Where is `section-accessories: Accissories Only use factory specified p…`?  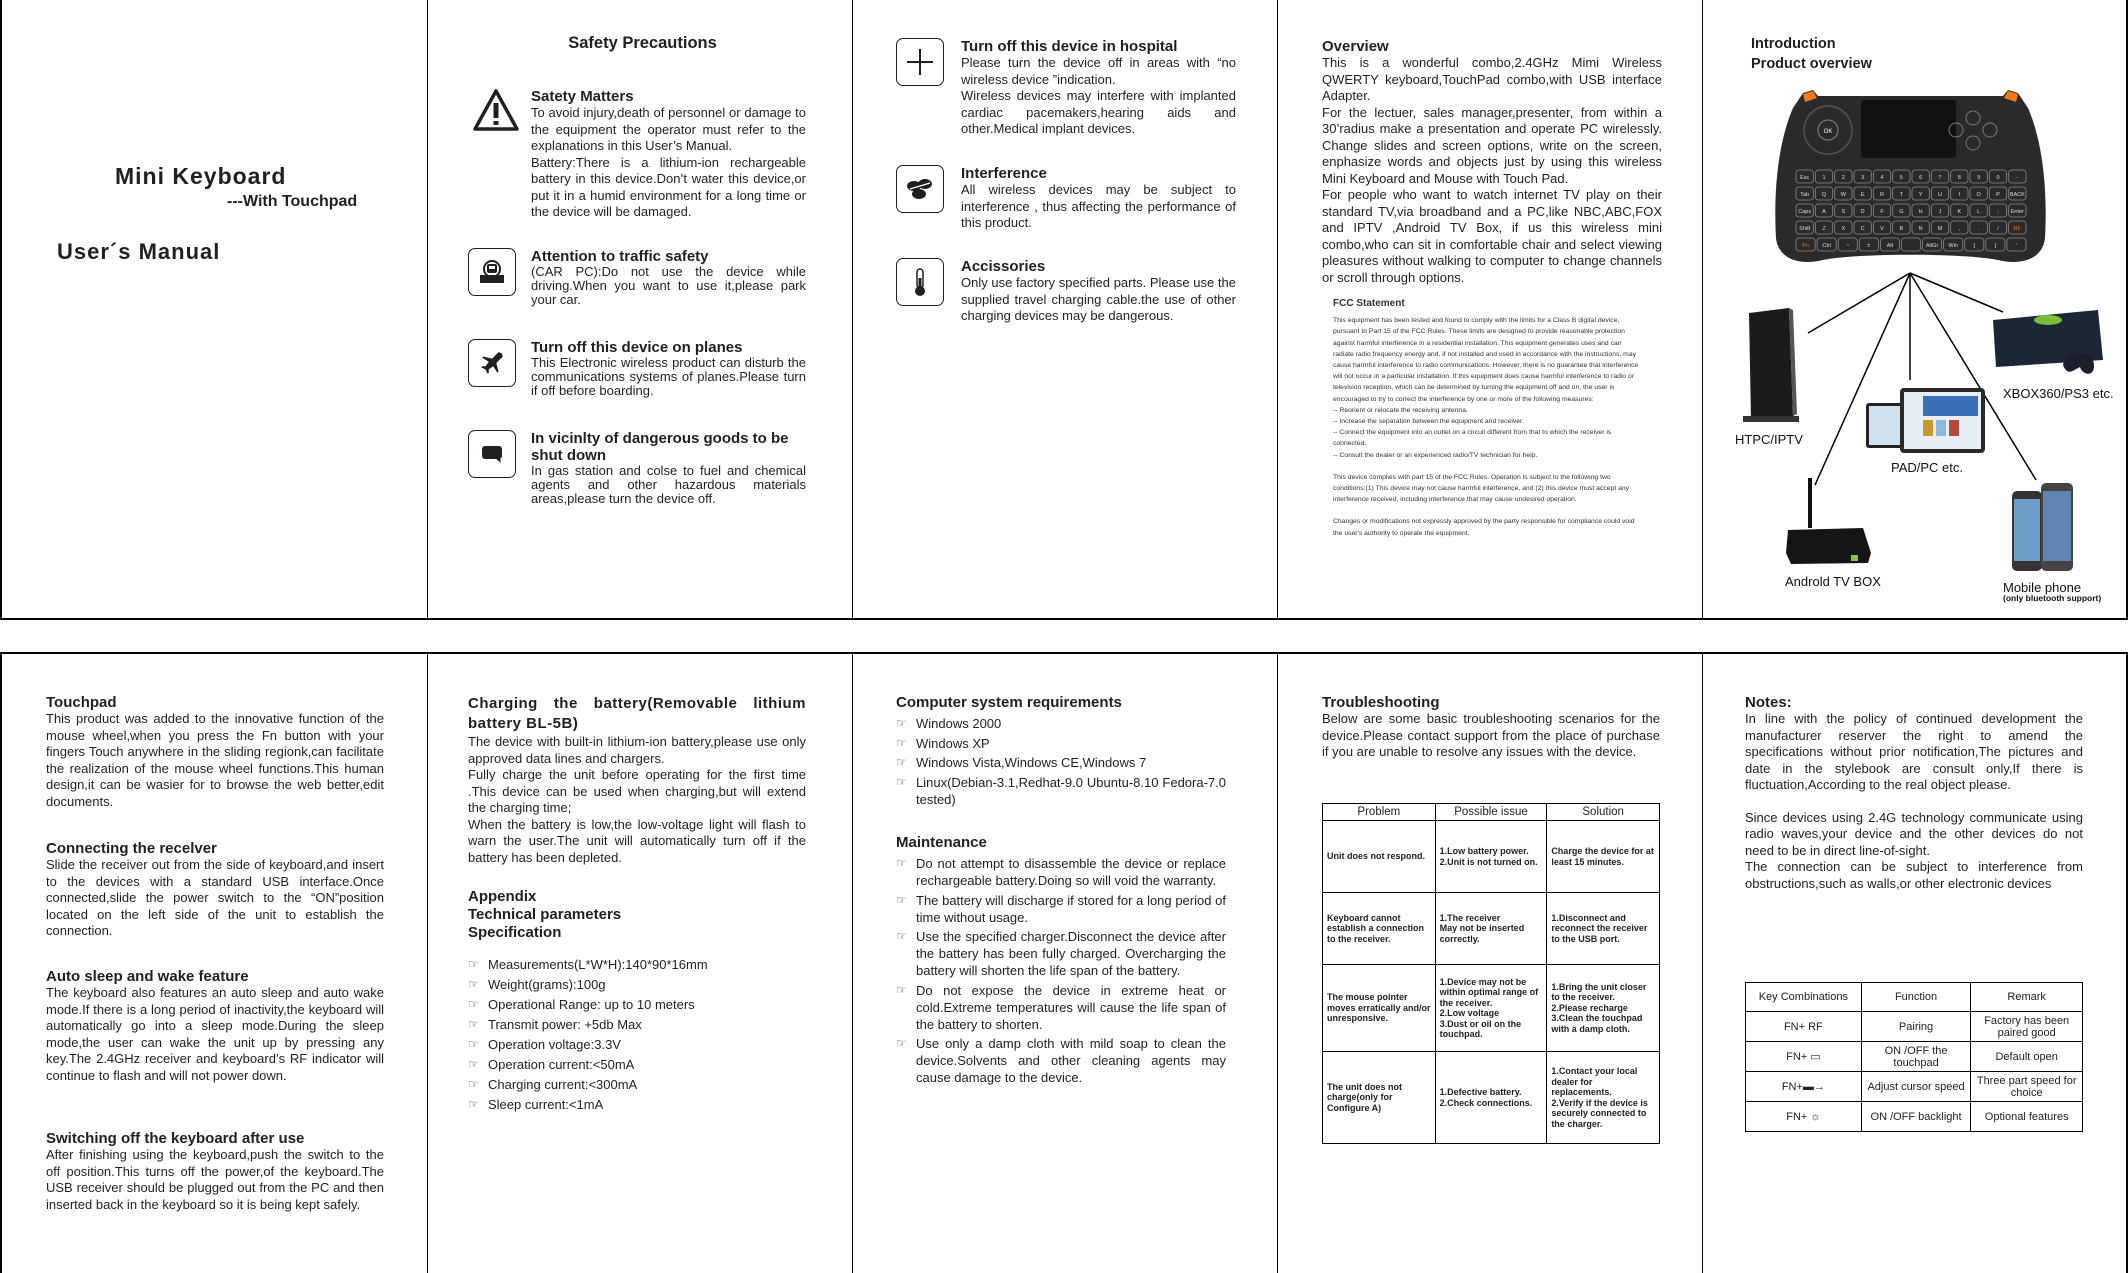
section-accessories: Accissories Only use factory specified p… is located at coordinates (1098, 291).